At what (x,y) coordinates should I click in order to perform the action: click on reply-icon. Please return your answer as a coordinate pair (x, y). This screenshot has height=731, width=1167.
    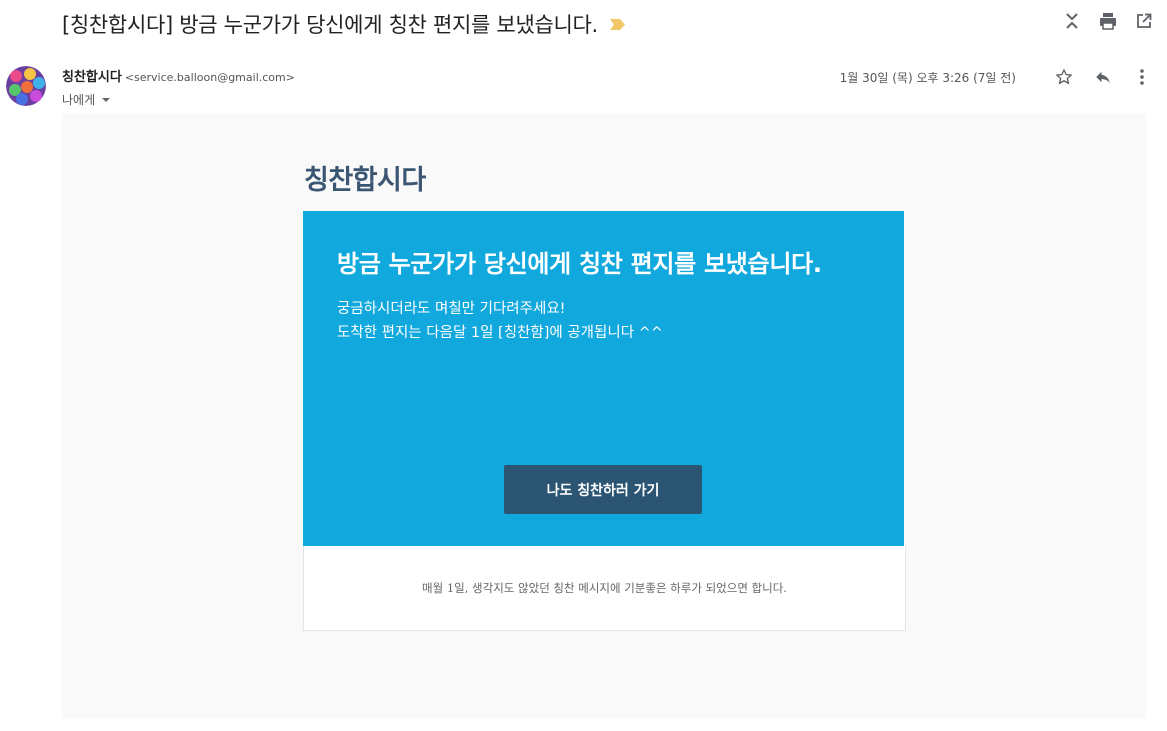
    Looking at the image, I should click on (1103, 77).